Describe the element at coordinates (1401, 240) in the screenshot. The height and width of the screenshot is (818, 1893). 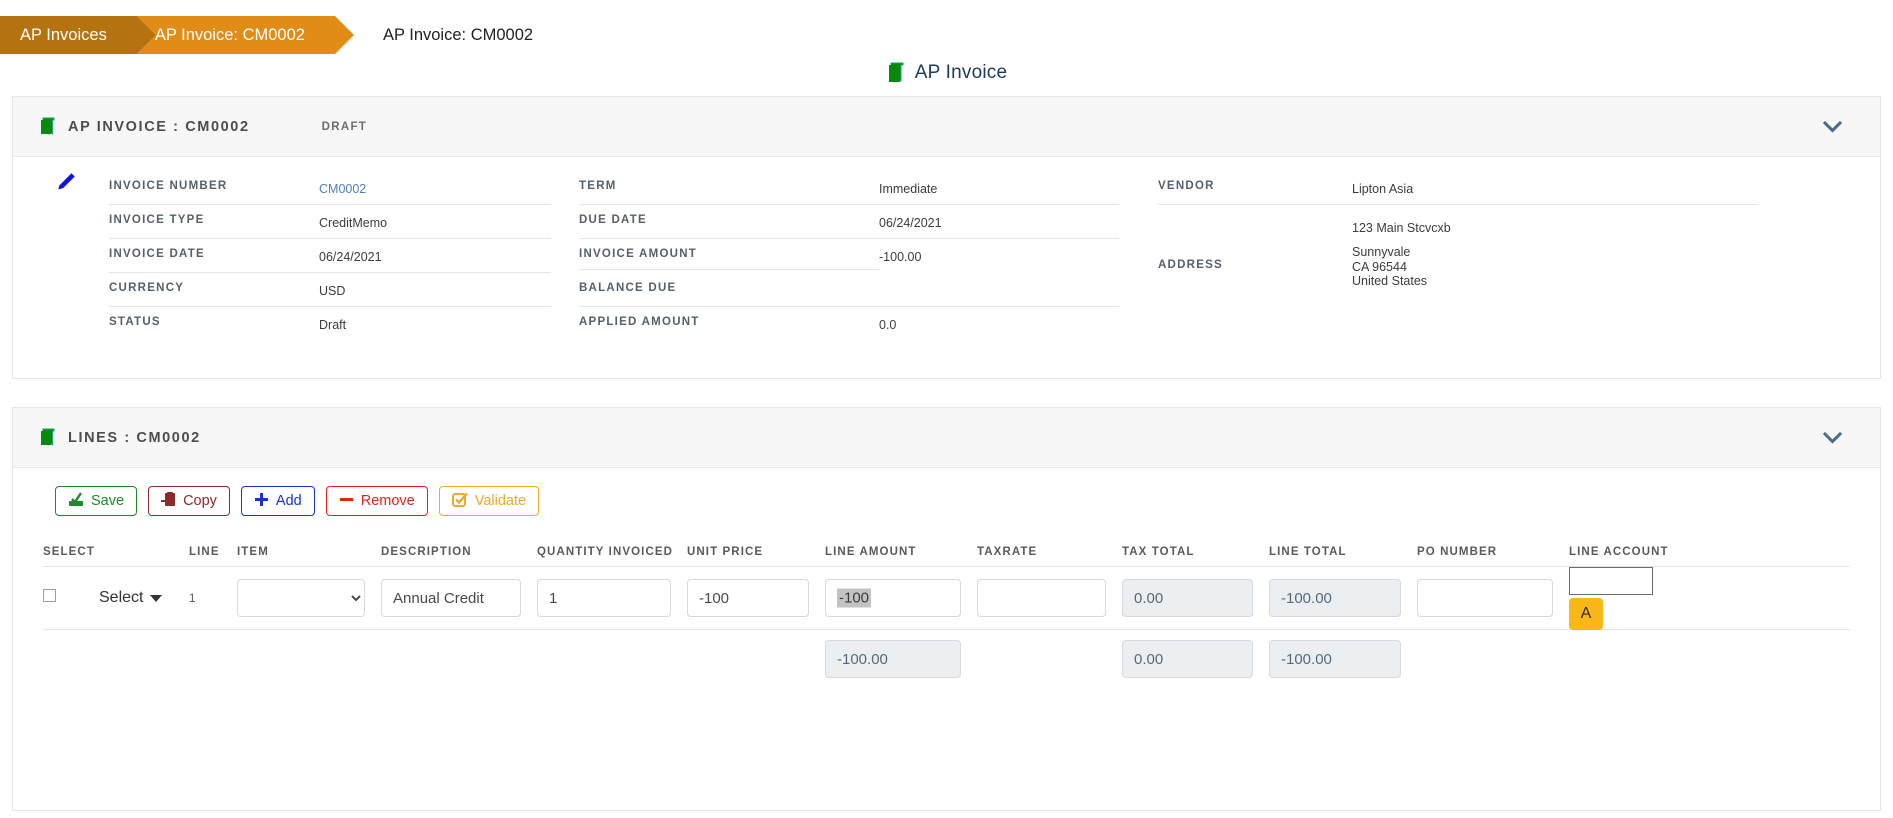
I see `address-spacer` at that location.